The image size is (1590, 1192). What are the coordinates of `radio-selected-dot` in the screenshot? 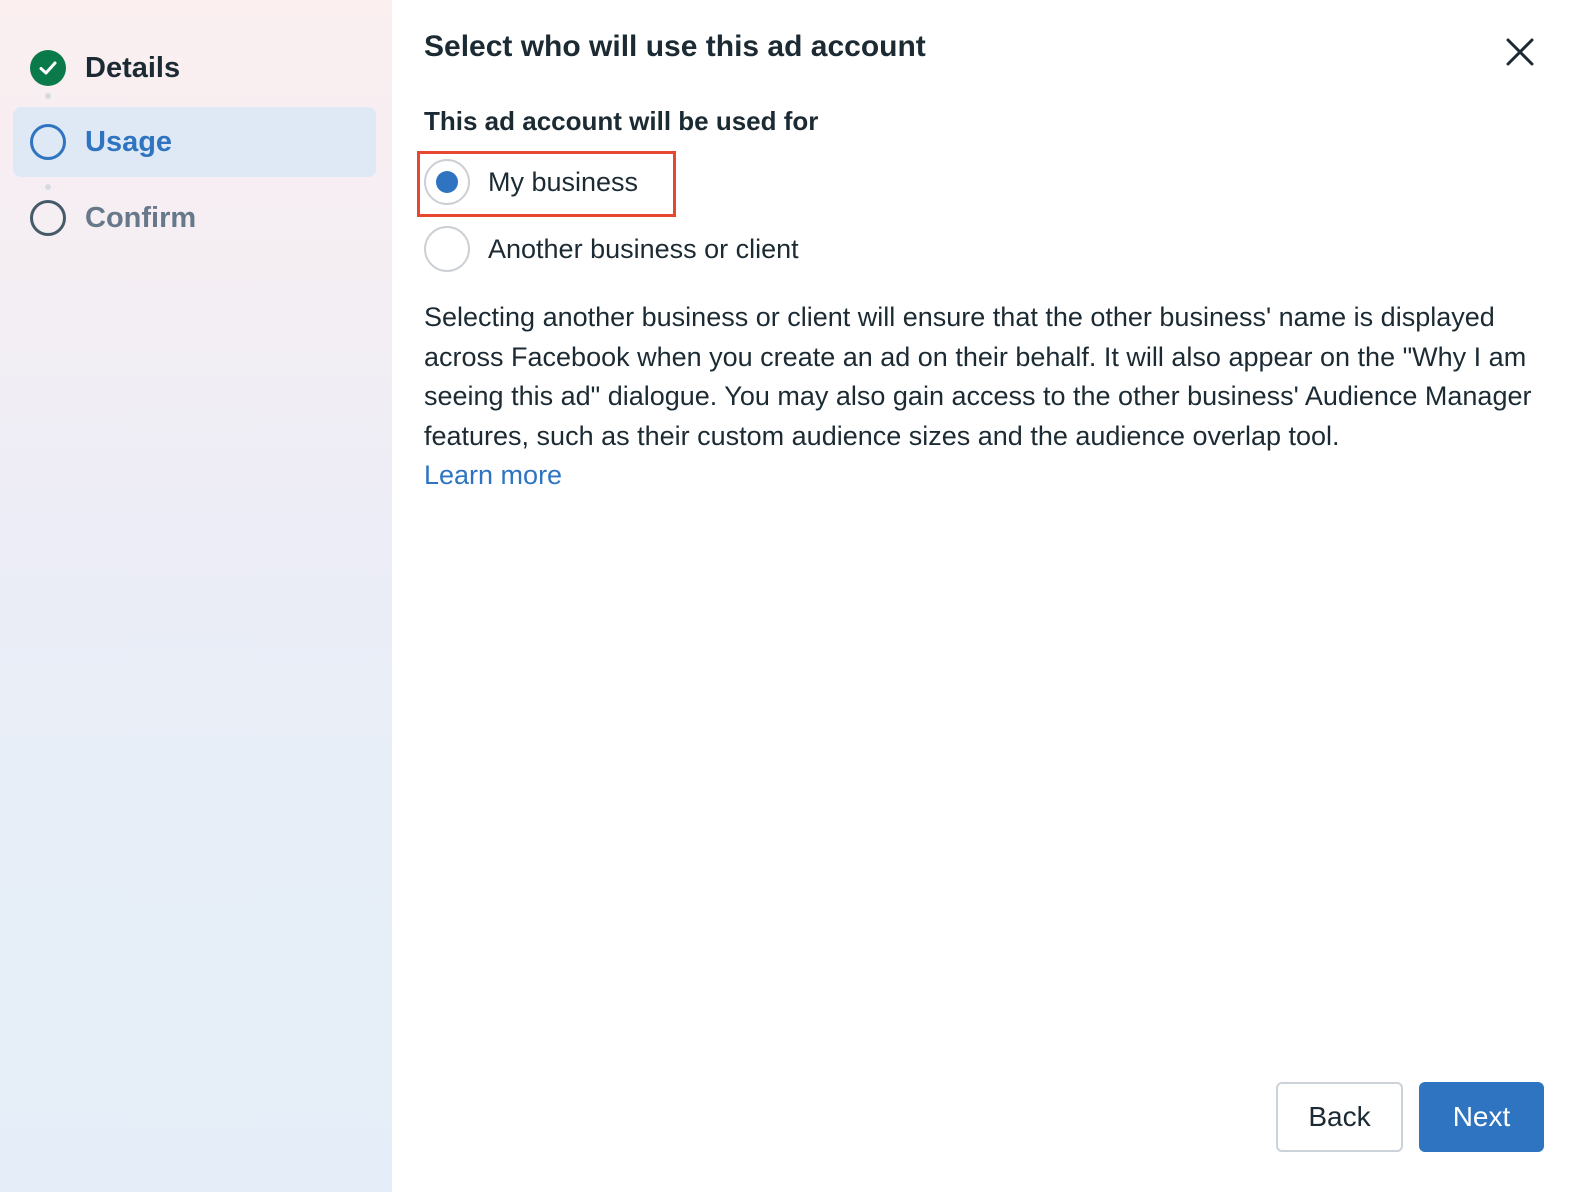 It's located at (447, 182).